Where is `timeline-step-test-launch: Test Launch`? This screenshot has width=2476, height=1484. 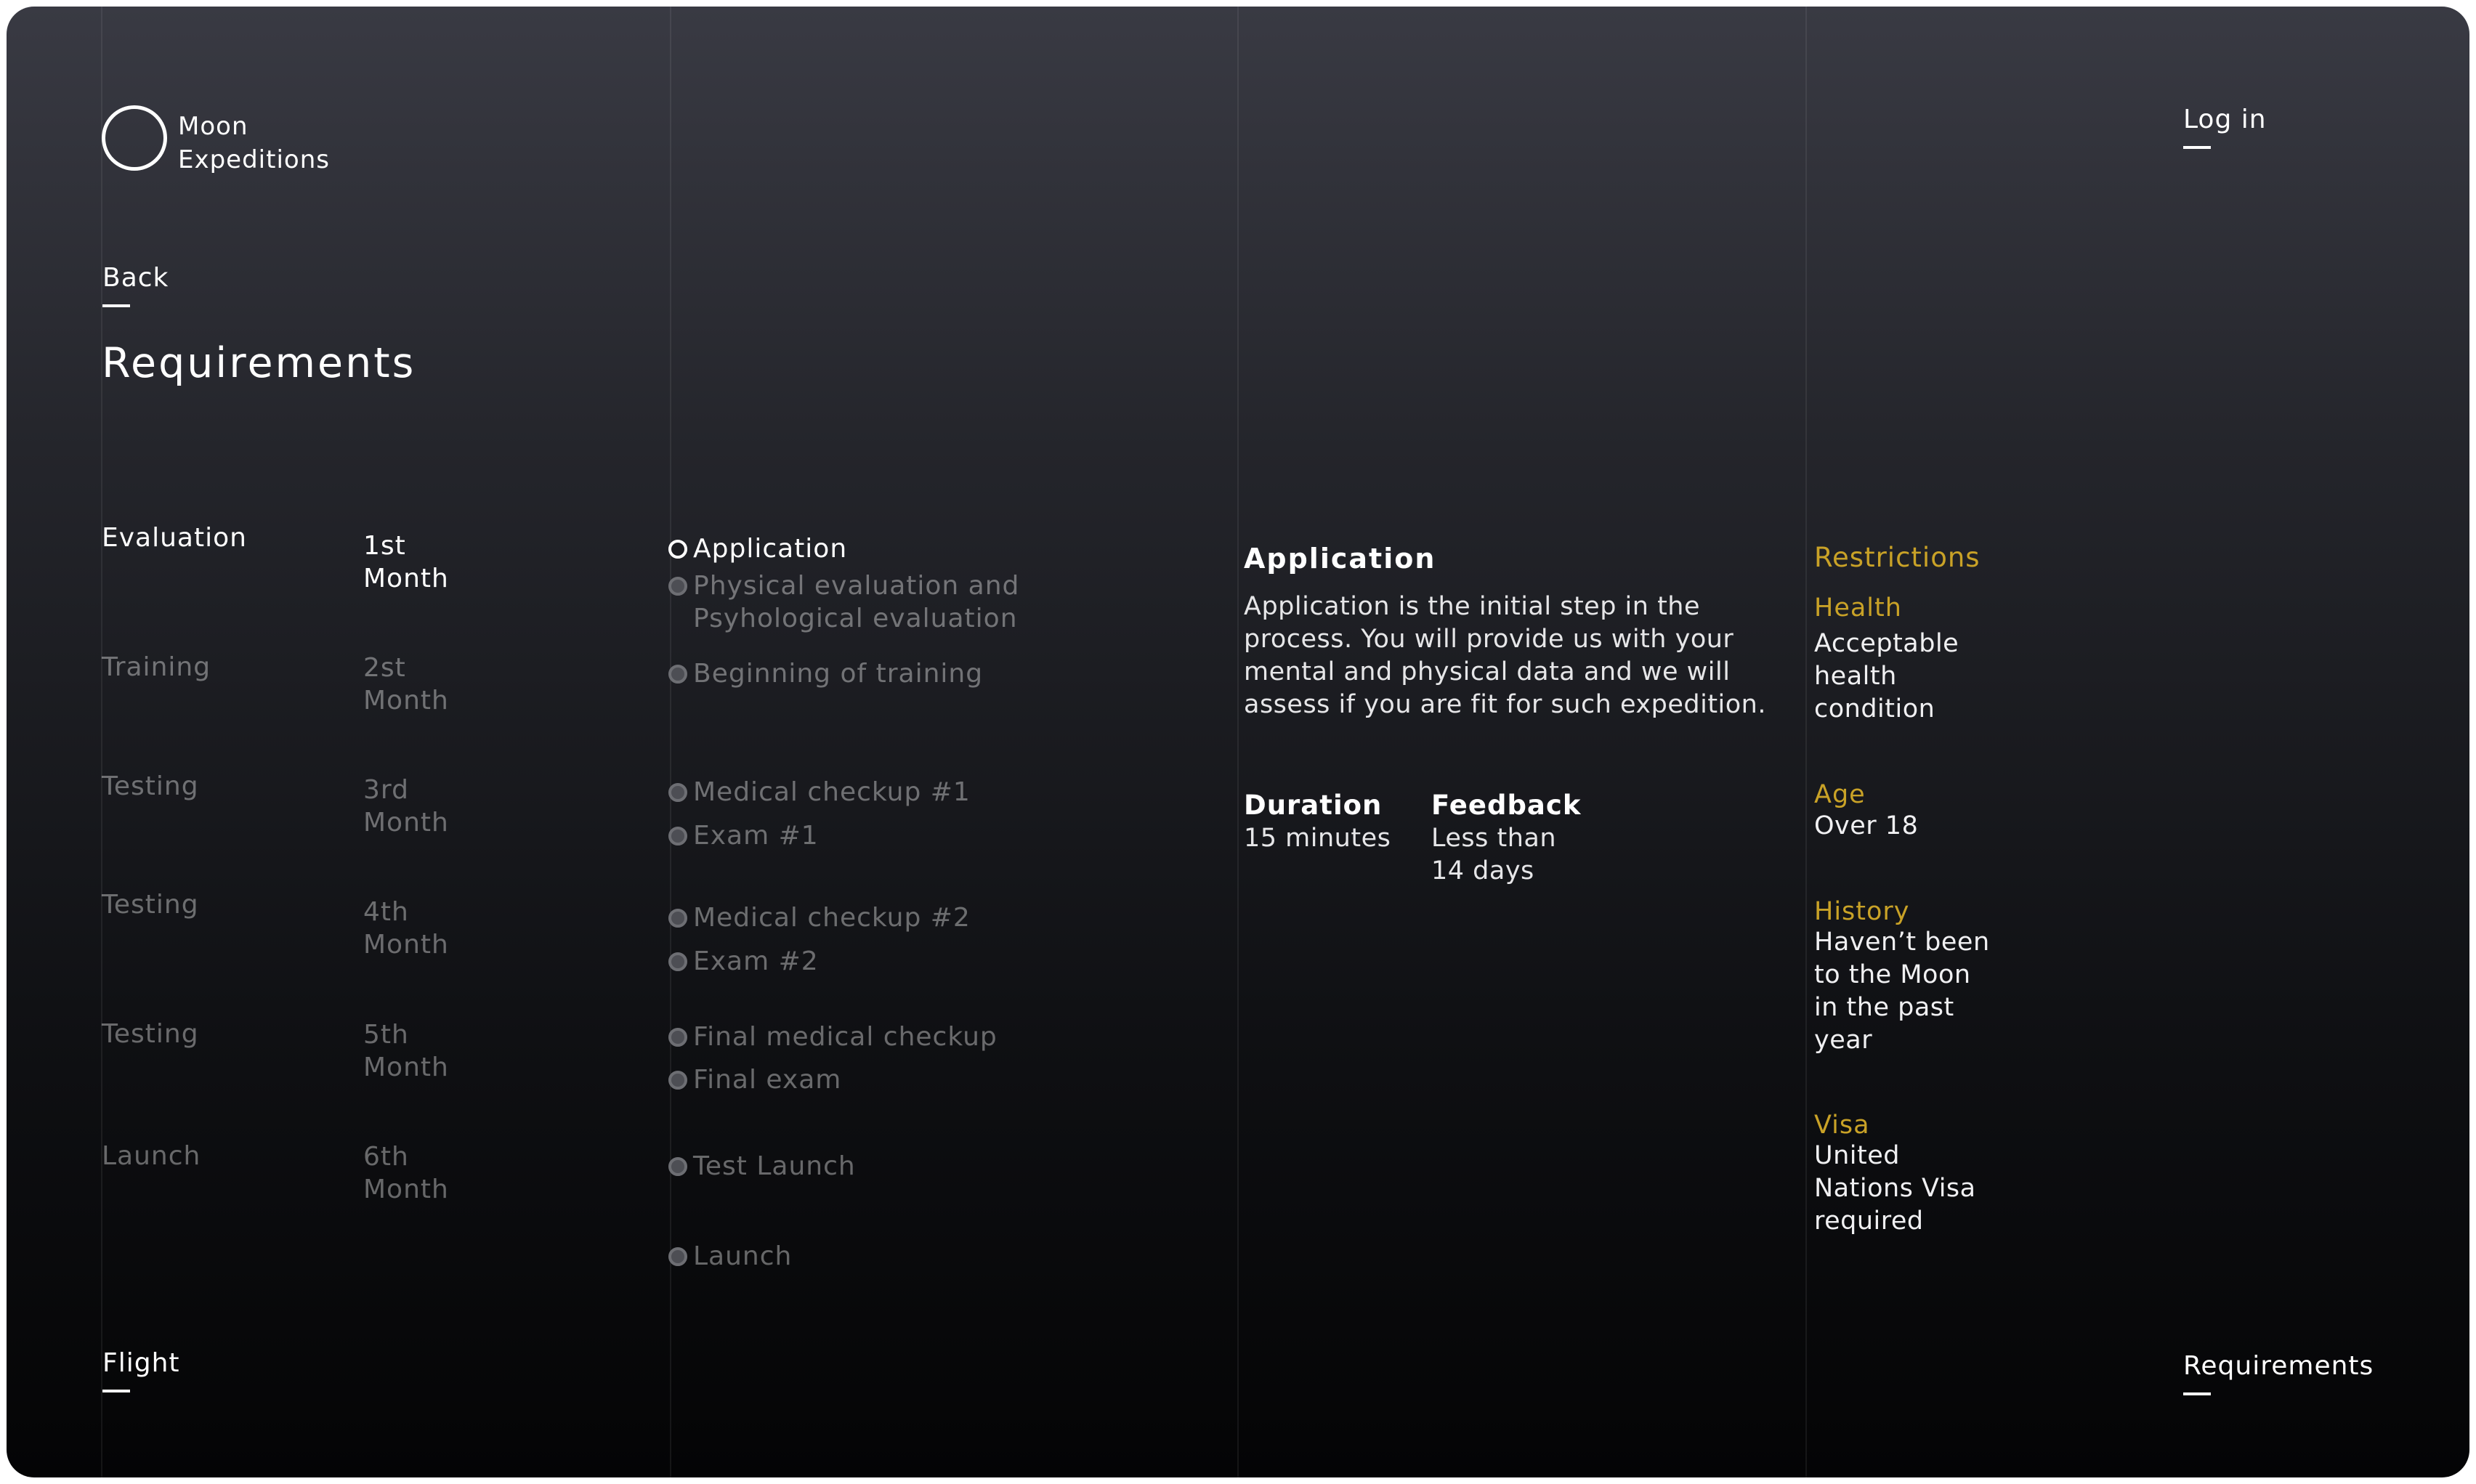 timeline-step-test-launch: Test Launch is located at coordinates (925, 1166).